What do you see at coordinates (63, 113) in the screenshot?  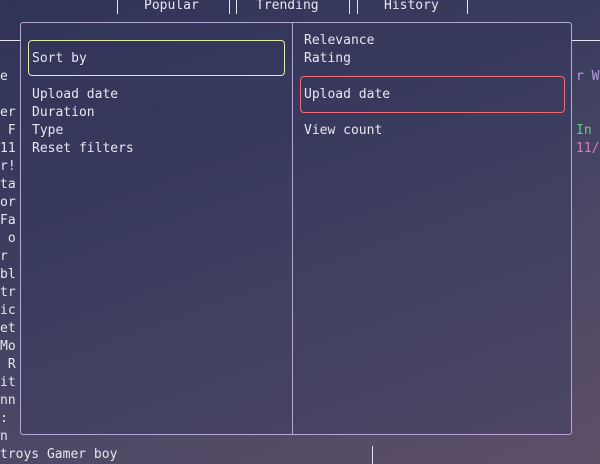 I see `menu-duration: Duration` at bounding box center [63, 113].